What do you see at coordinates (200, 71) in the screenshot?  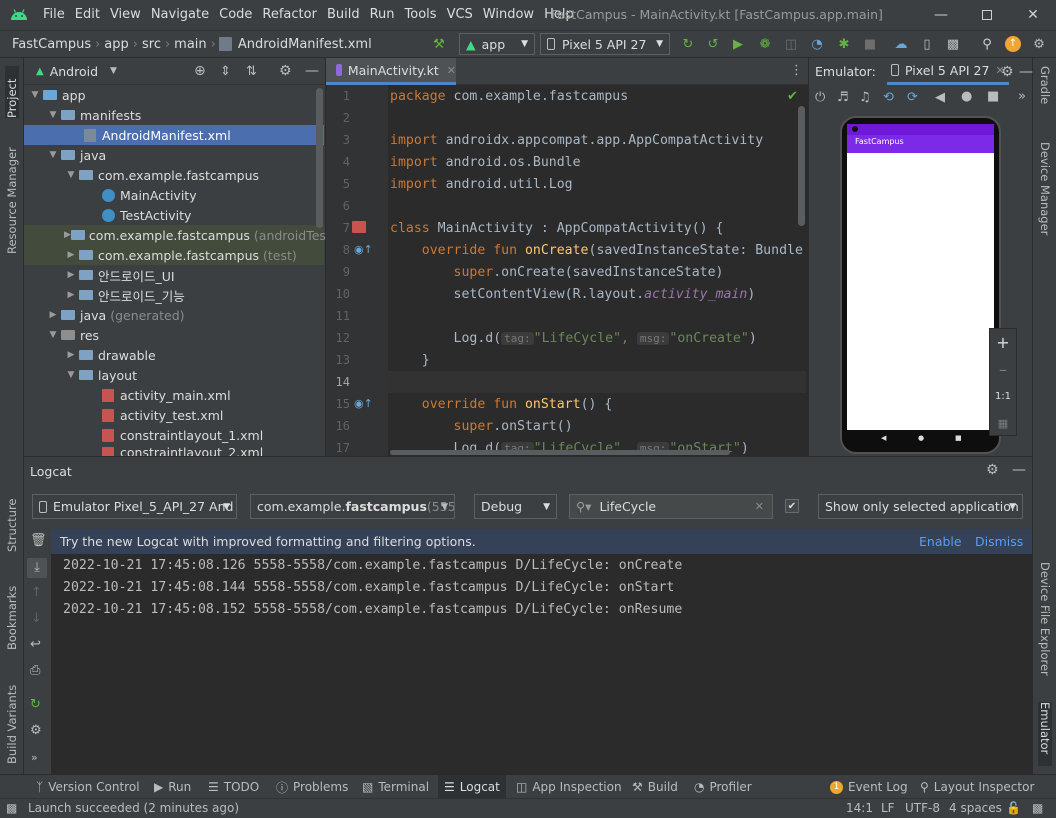 I see `locate-icon: ⊕` at bounding box center [200, 71].